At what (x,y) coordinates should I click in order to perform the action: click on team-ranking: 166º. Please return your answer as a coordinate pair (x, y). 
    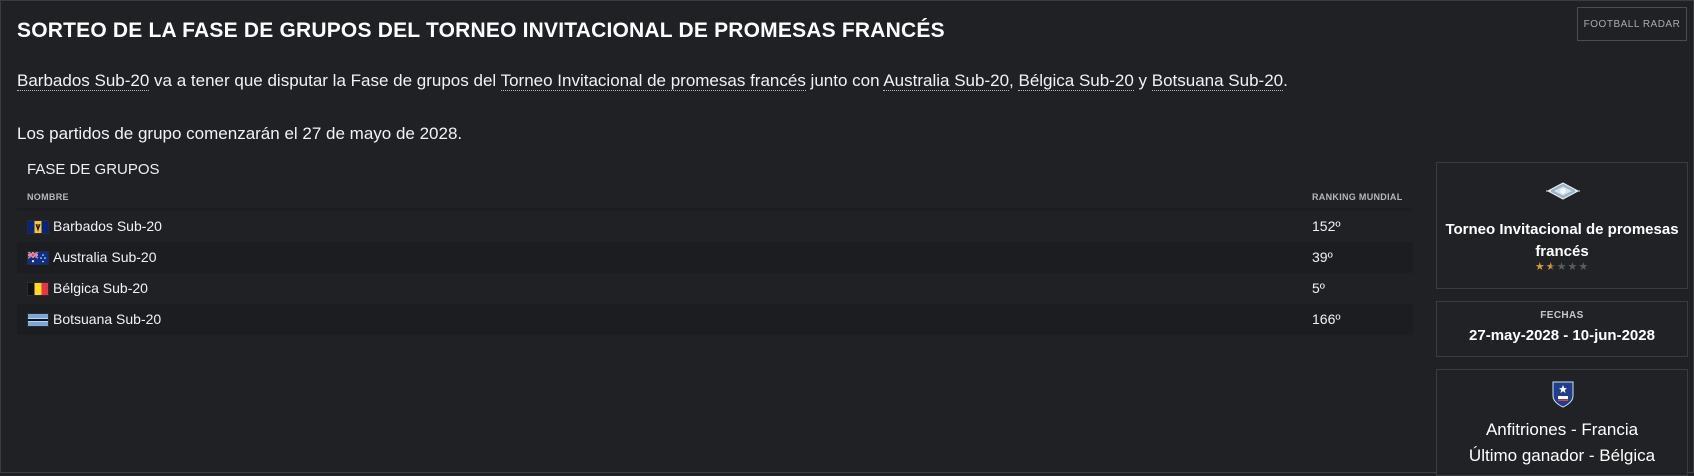
    Looking at the image, I should click on (1326, 319).